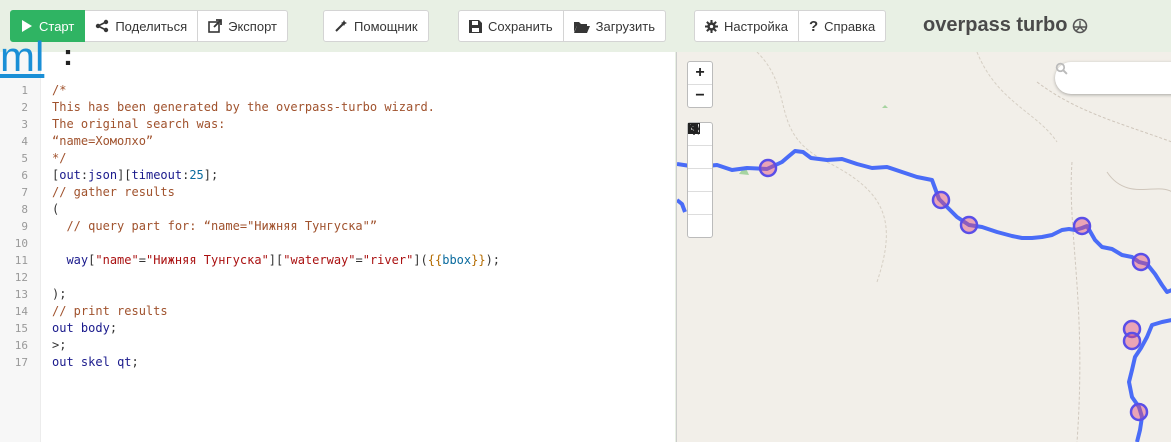 The height and width of the screenshot is (442, 1171). I want to click on line-number: 10, so click(21, 243).